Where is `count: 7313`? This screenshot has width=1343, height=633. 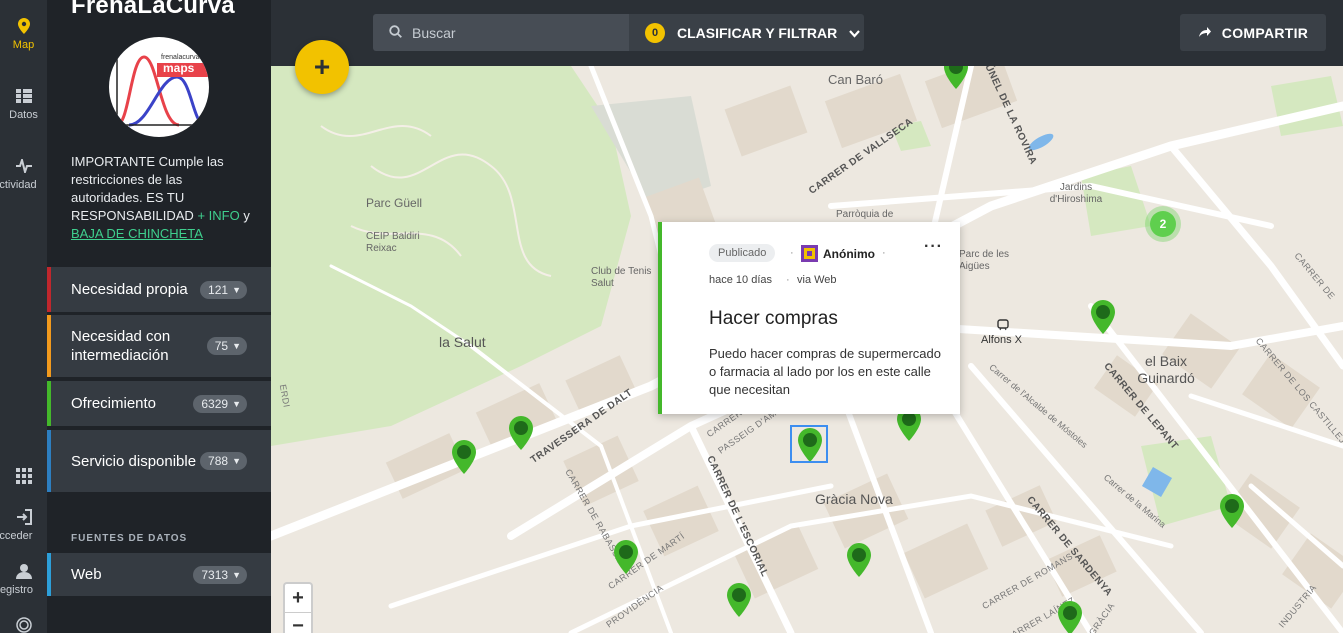 count: 7313 is located at coordinates (215, 574).